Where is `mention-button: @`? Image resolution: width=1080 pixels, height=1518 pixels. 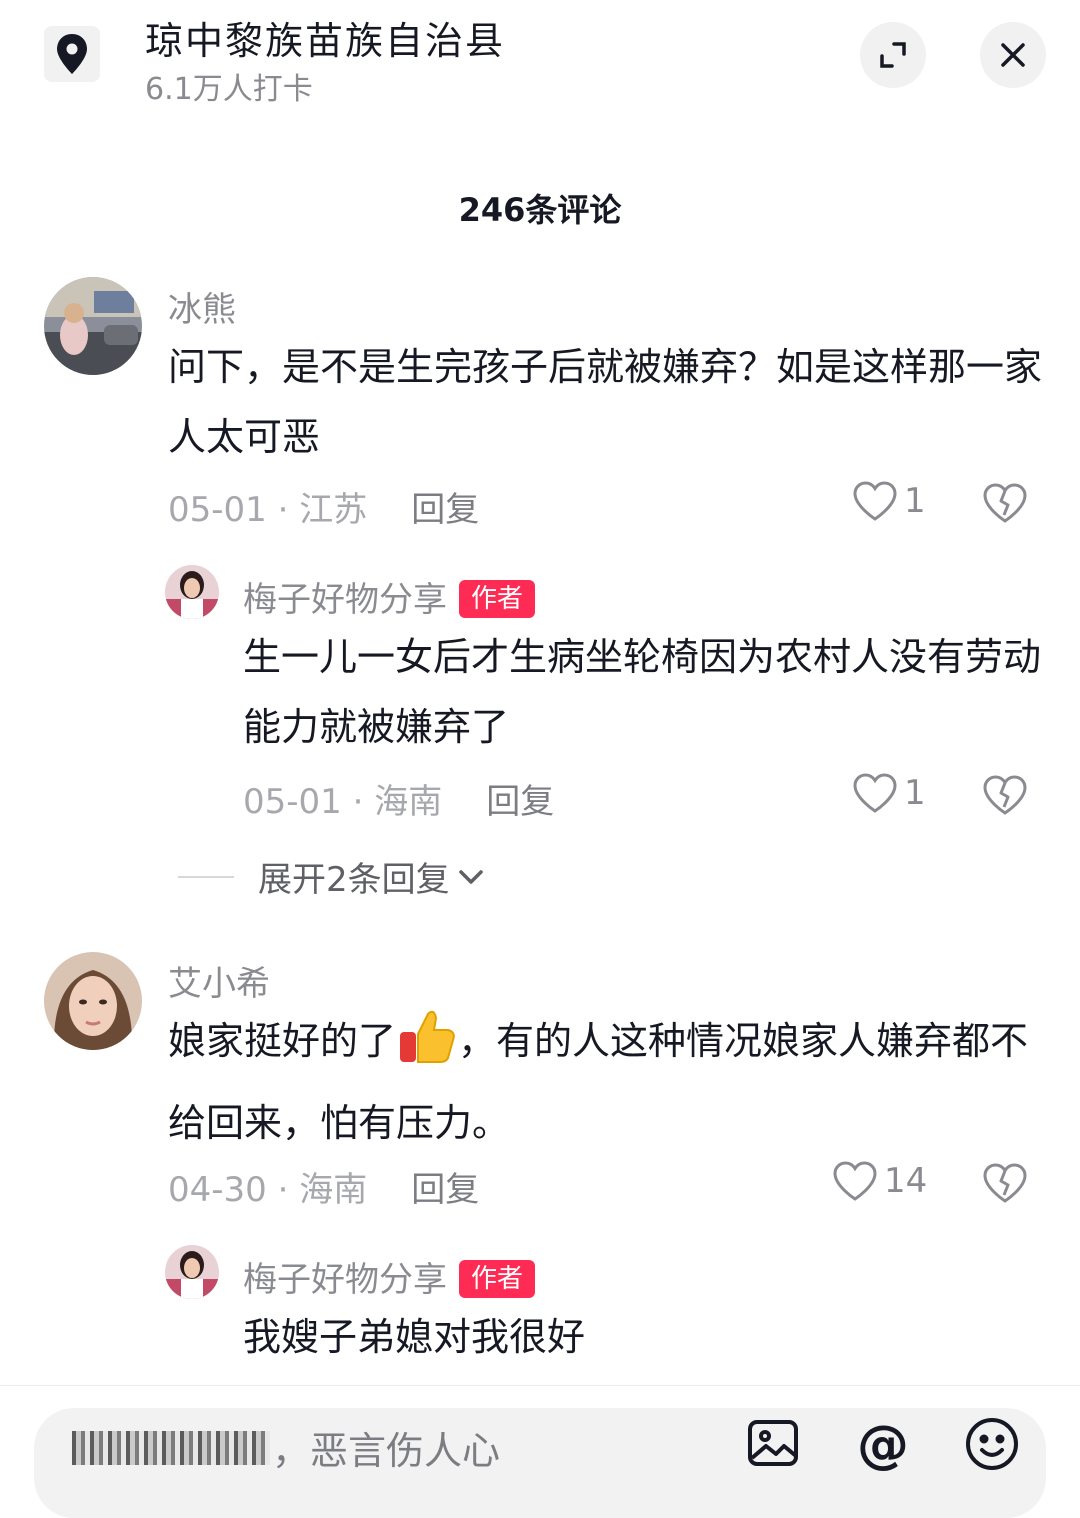 mention-button: @ is located at coordinates (883, 1445).